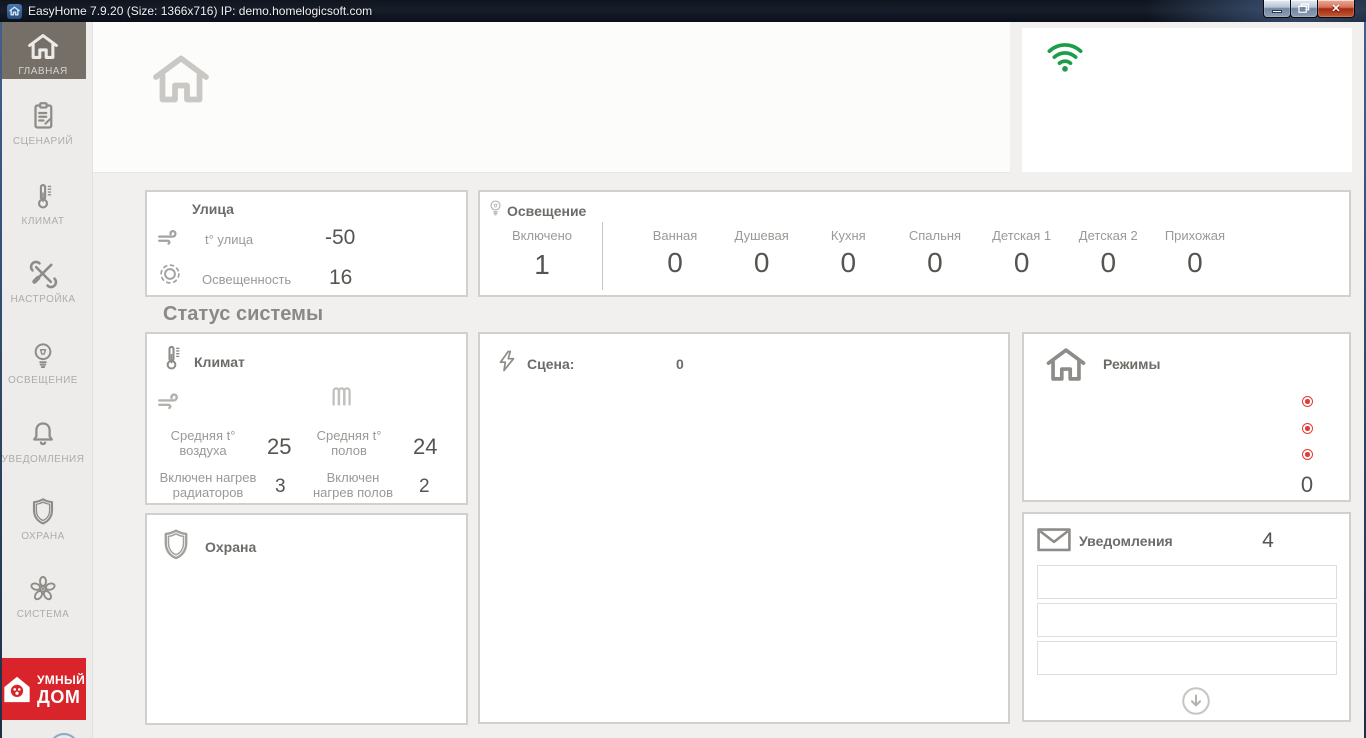 This screenshot has height=738, width=1366. Describe the element at coordinates (243, 314) in the screenshot. I see `section-heading: Статус системы` at that location.